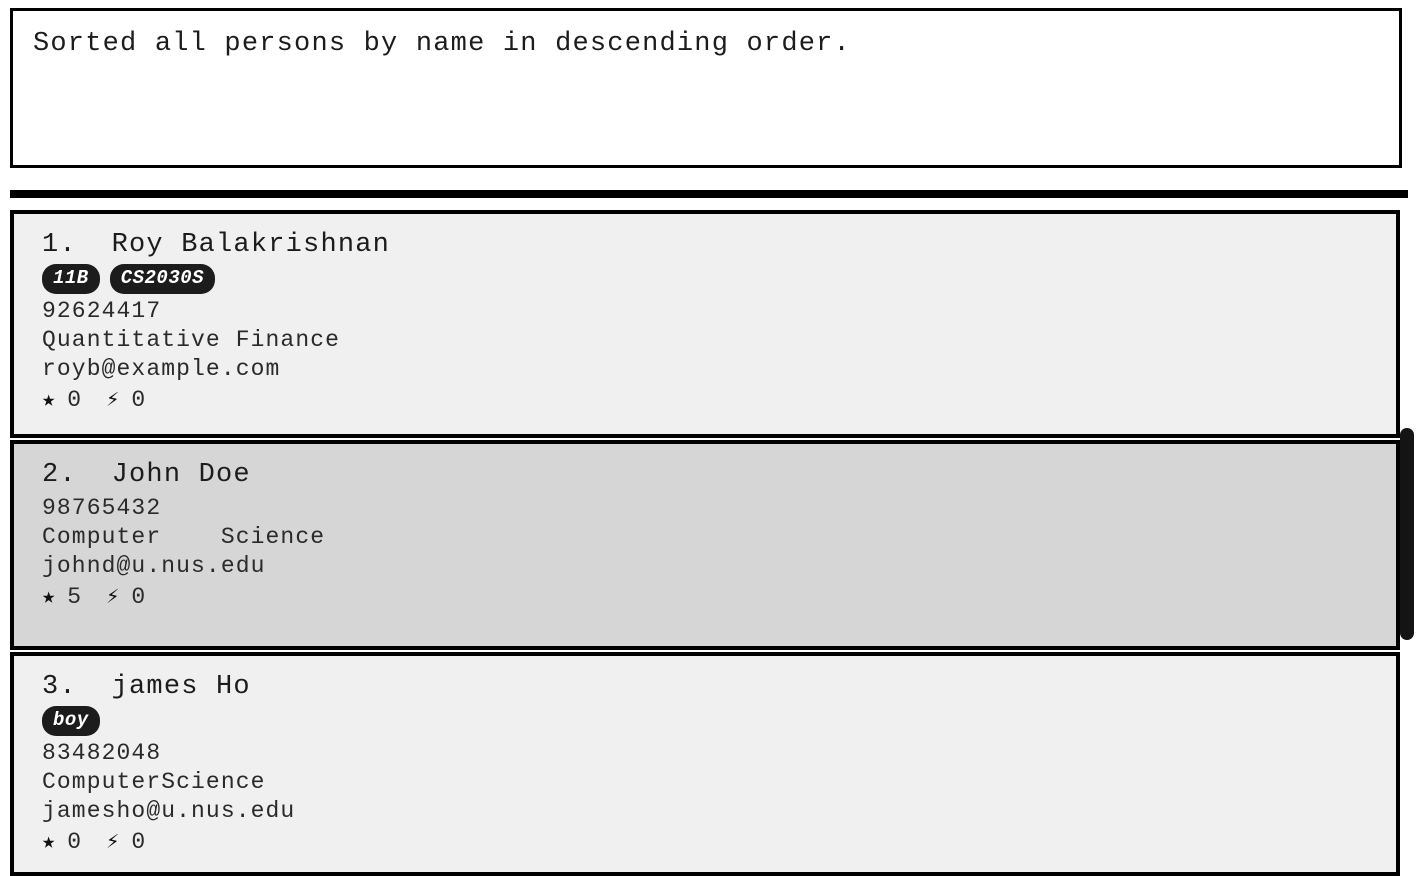  Describe the element at coordinates (102, 753) in the screenshot. I see `person-phone: 83482048` at that location.